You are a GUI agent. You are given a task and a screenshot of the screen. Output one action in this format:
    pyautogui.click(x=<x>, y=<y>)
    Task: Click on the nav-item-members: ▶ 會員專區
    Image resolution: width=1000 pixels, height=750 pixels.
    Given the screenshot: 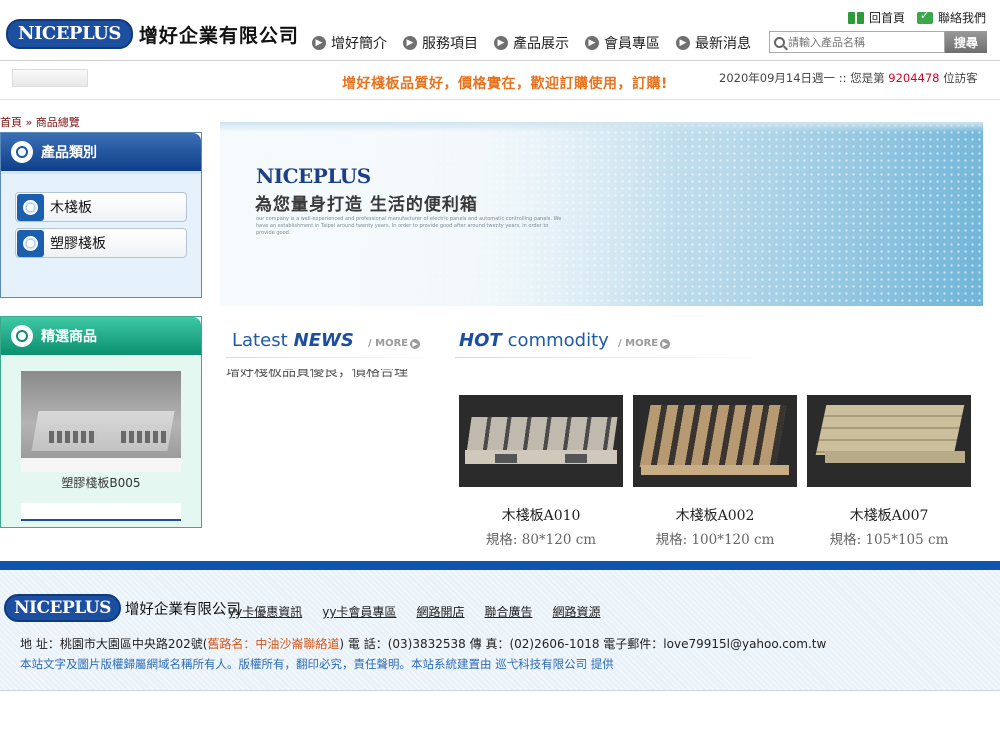 What is the action you would take?
    pyautogui.click(x=622, y=43)
    